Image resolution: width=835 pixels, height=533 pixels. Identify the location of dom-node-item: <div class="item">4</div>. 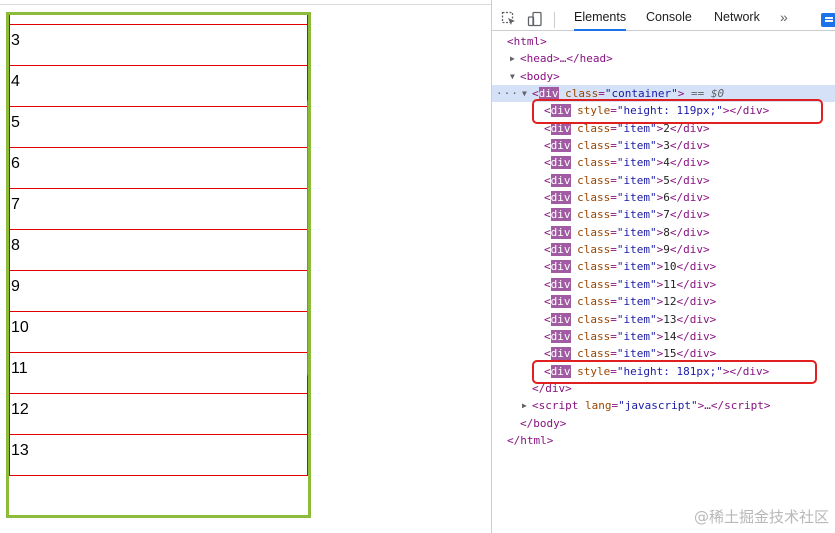
(663, 162).